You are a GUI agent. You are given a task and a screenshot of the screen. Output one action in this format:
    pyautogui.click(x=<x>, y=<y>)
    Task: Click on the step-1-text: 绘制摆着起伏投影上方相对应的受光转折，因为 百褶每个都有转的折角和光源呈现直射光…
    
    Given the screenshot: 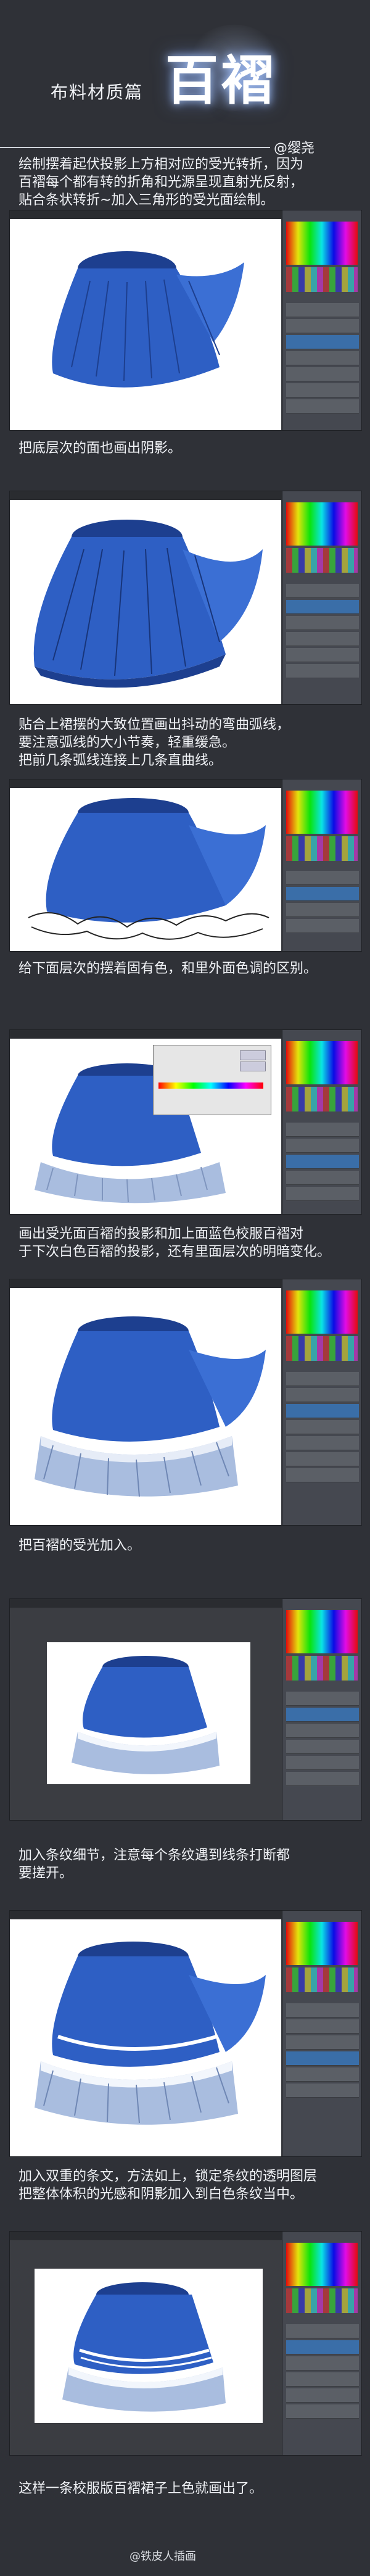 What is the action you would take?
    pyautogui.click(x=161, y=182)
    